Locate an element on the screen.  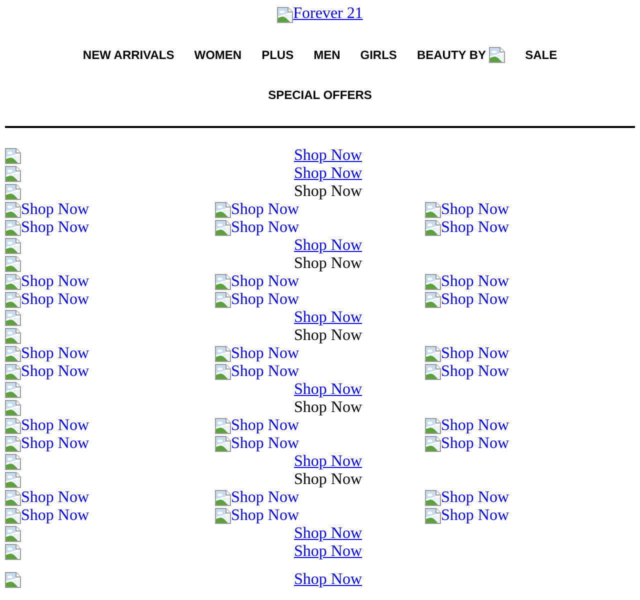
logo-link: Forever 21 is located at coordinates (320, 14).